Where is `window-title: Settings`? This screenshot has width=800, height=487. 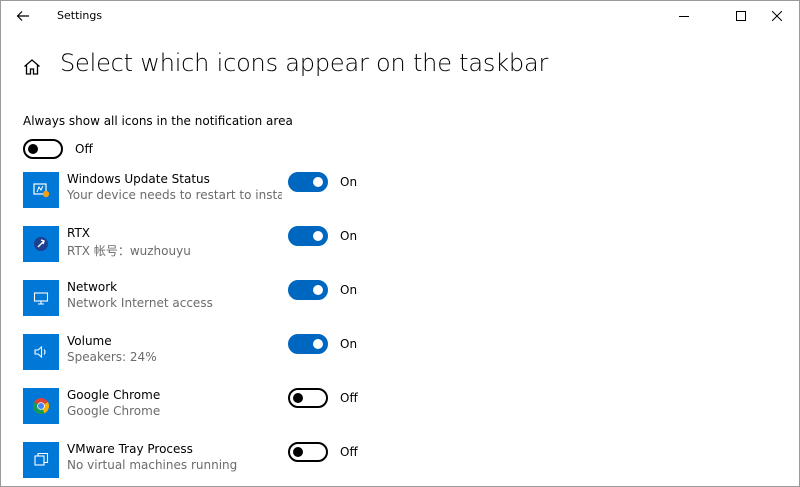 window-title: Settings is located at coordinates (80, 15).